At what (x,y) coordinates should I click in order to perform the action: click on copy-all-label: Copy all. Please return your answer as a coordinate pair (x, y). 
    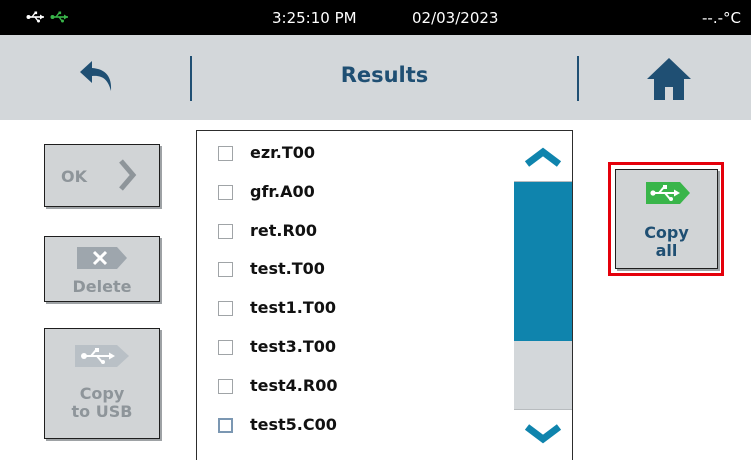
    Looking at the image, I should click on (666, 242).